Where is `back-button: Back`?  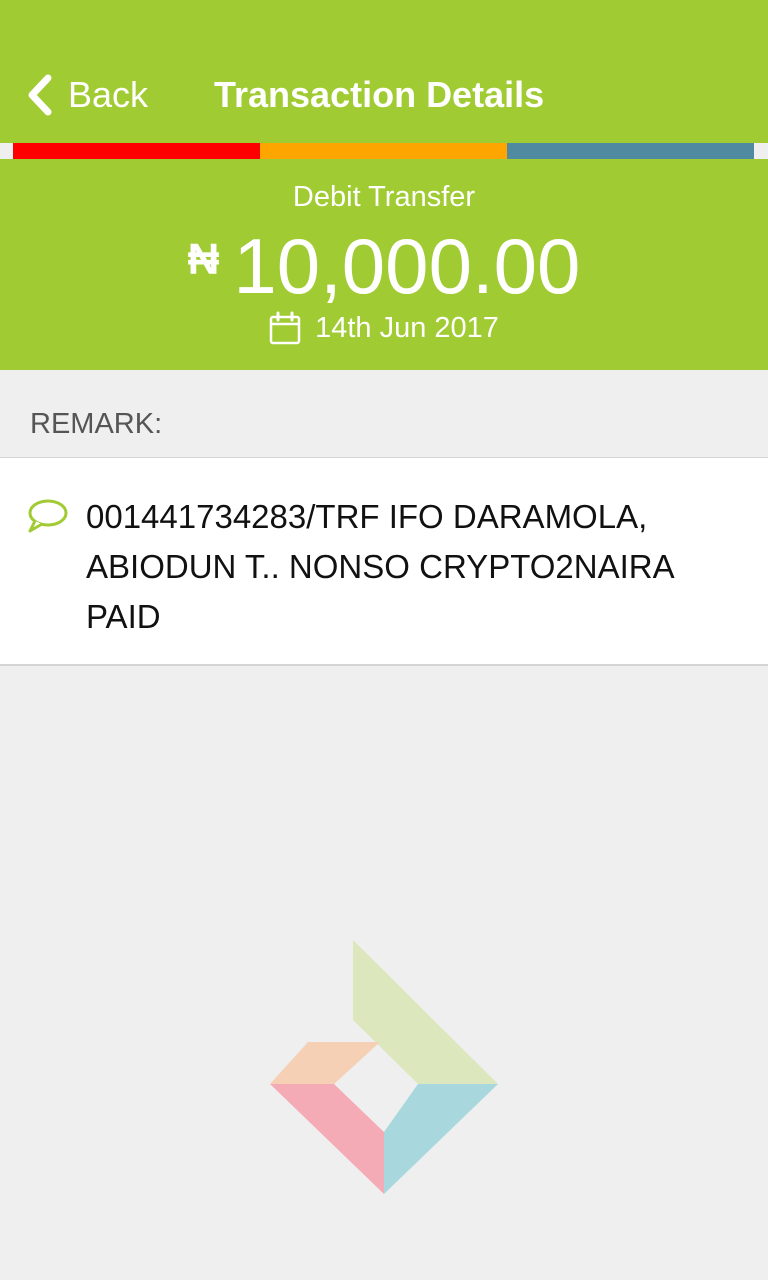
back-button: Back is located at coordinates (85, 95).